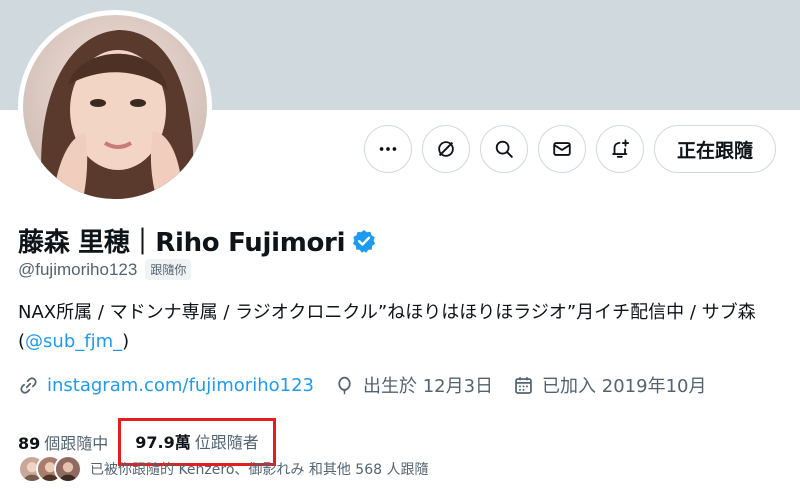  I want to click on birthday-item: 出生於 12月3日, so click(413, 385).